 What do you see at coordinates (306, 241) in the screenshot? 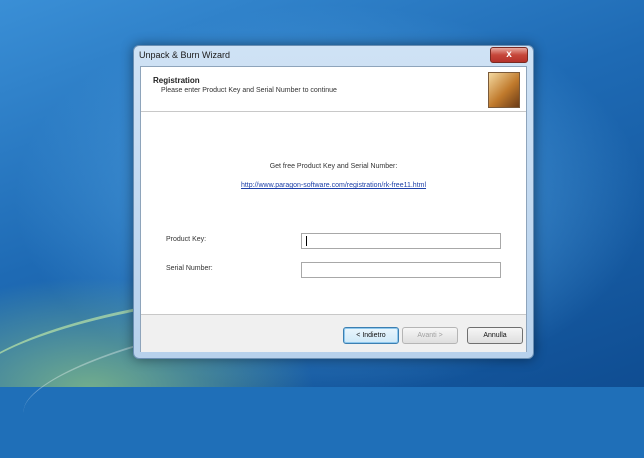
I see `text-caret` at bounding box center [306, 241].